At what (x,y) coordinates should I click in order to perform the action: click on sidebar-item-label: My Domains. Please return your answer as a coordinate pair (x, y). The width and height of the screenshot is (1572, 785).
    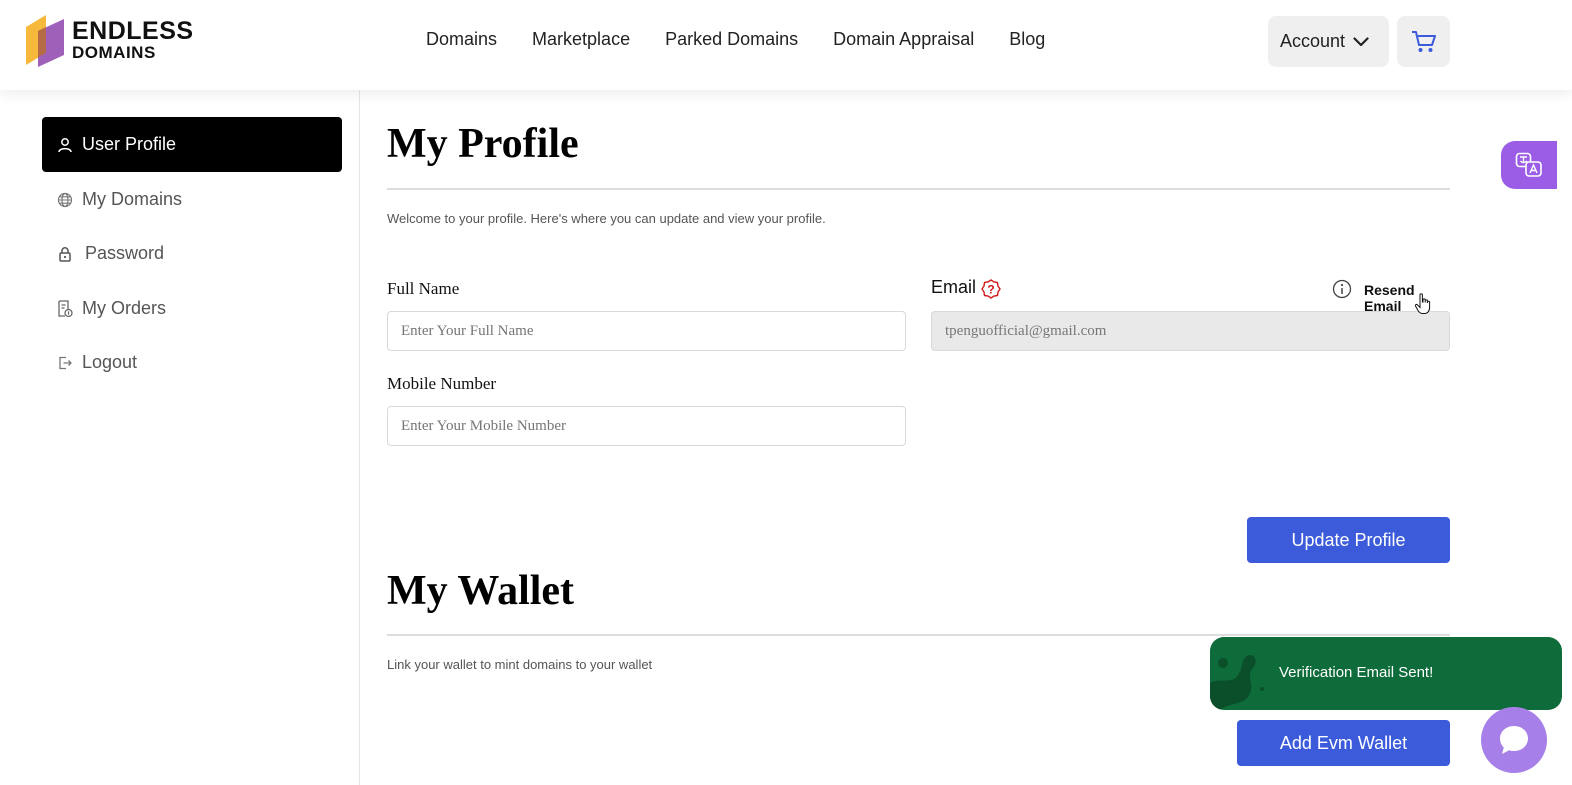
    Looking at the image, I should click on (132, 199).